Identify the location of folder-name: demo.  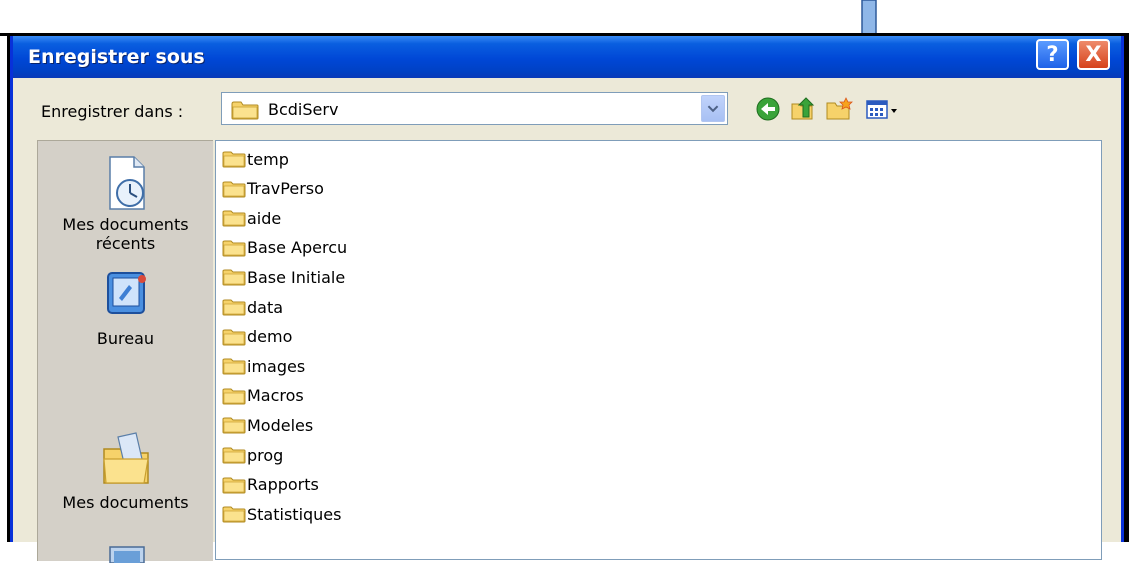
(270, 337).